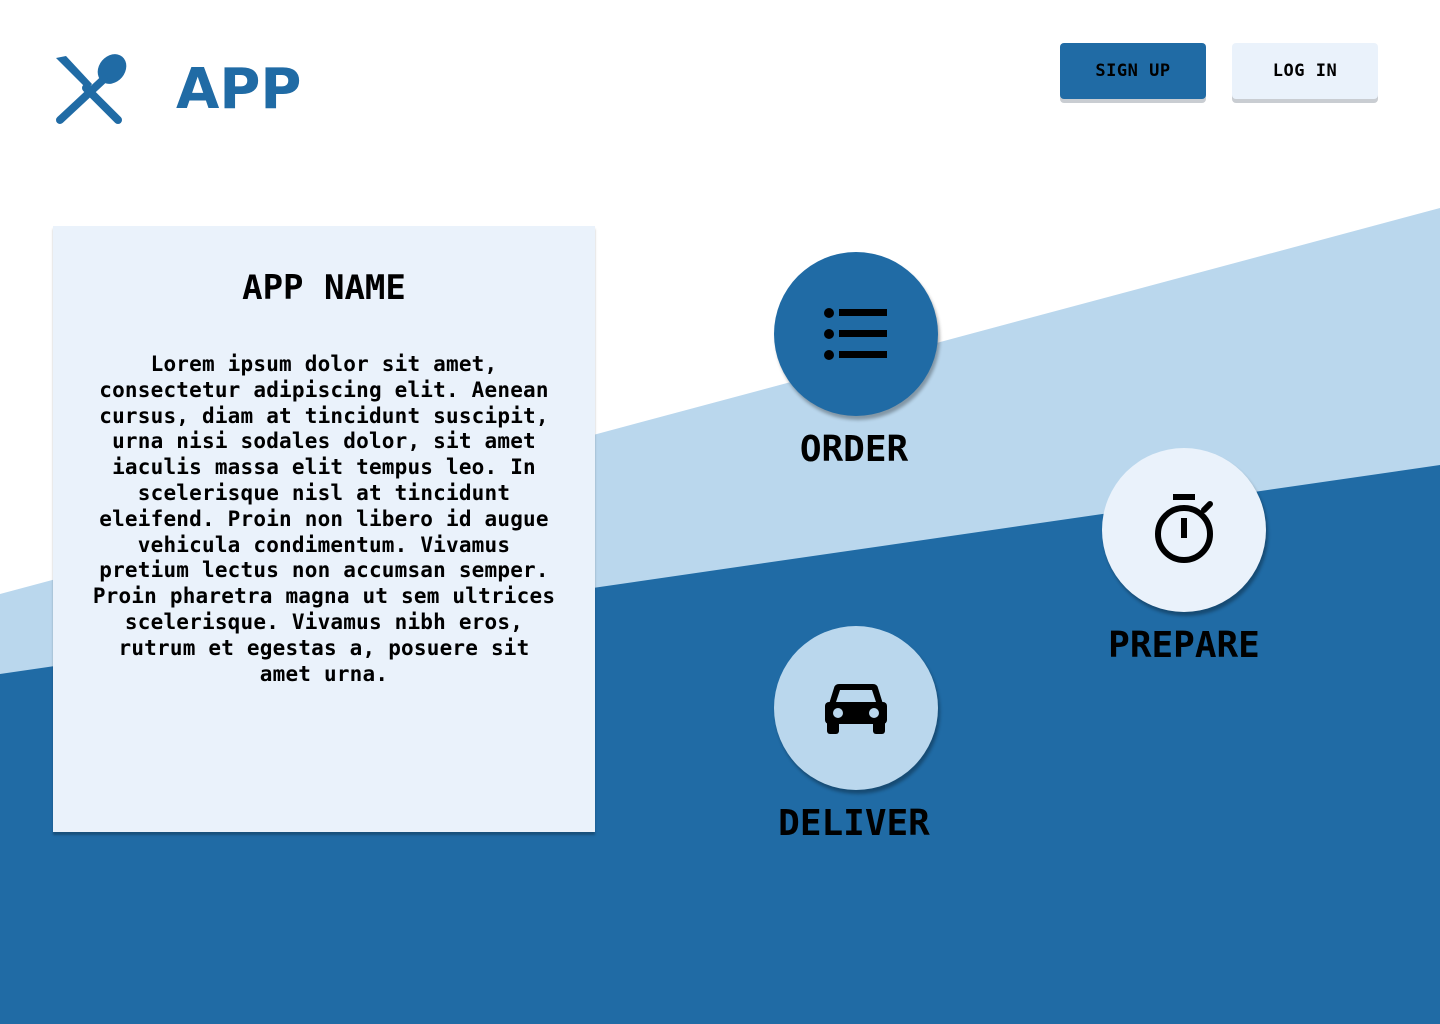 The height and width of the screenshot is (1024, 1440). What do you see at coordinates (854, 449) in the screenshot?
I see `order-step-label: ORDER` at bounding box center [854, 449].